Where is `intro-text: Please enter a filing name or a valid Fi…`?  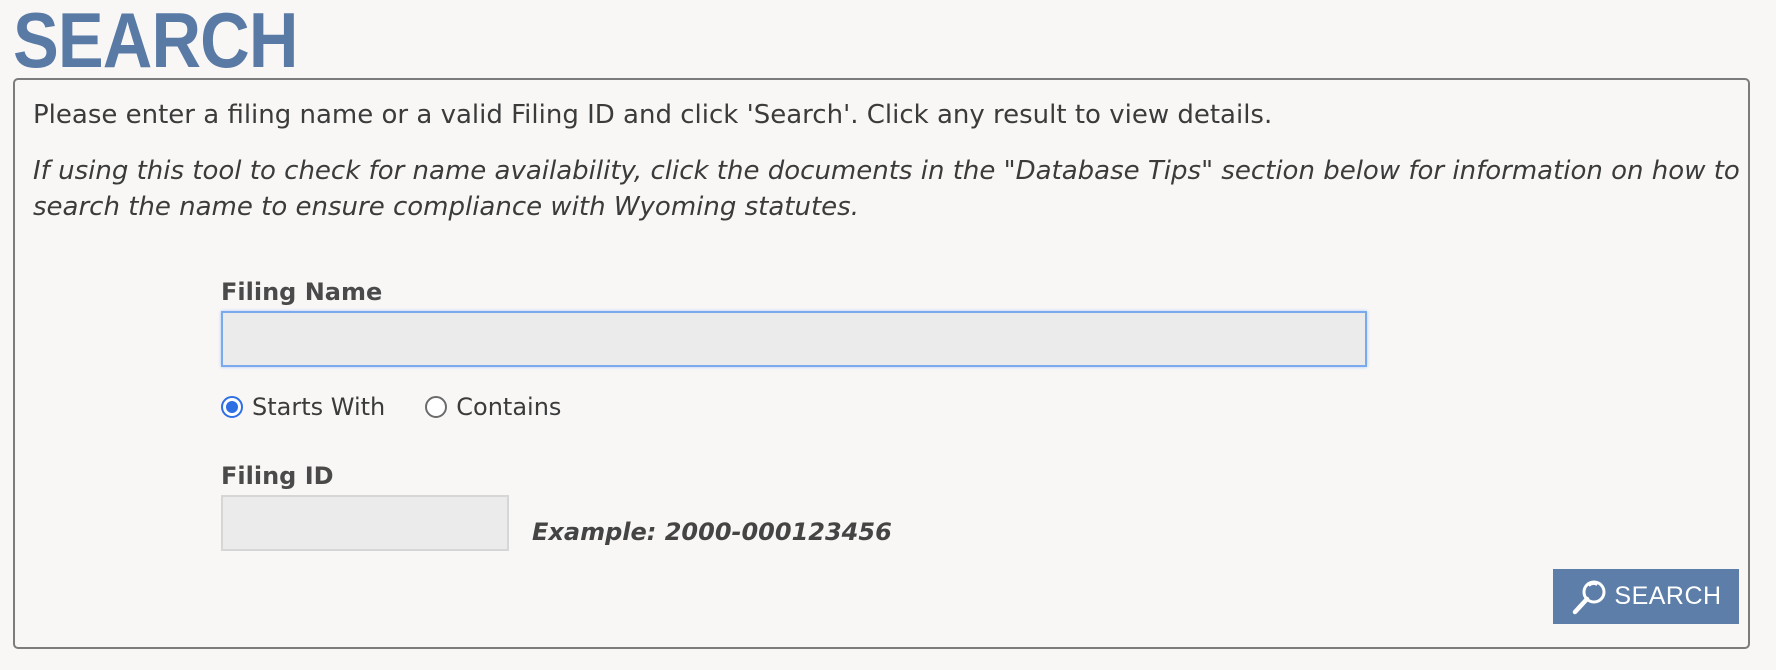 intro-text: Please enter a filing name or a valid Fi… is located at coordinates (653, 115).